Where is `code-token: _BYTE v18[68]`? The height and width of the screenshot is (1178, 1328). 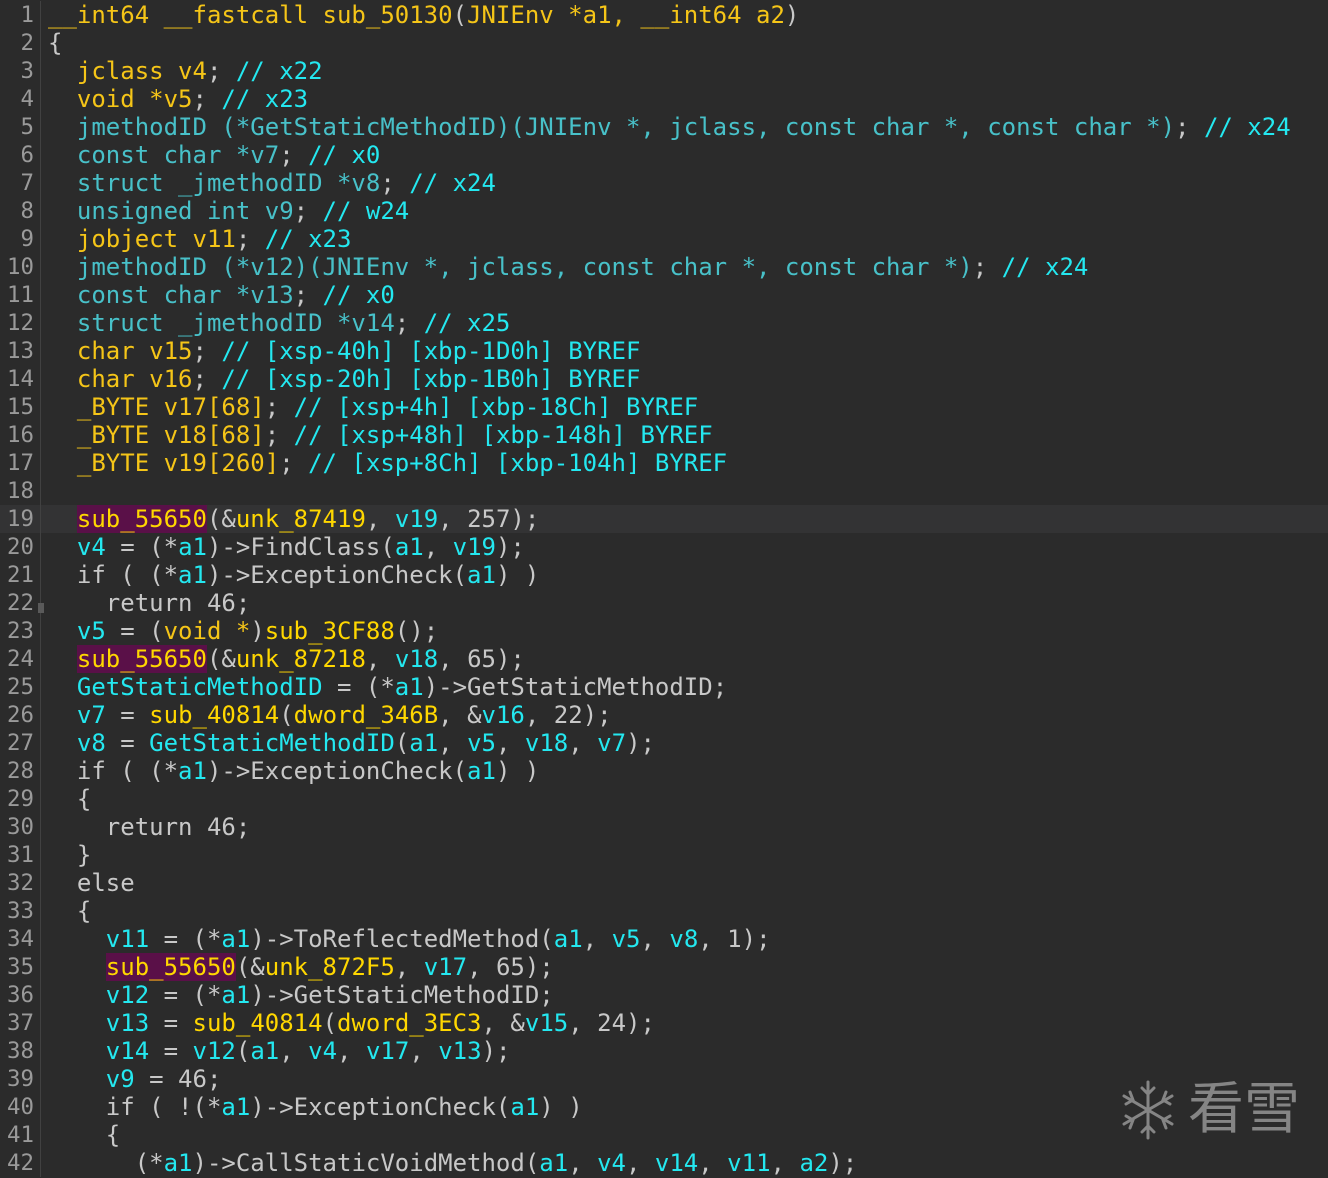
code-token: _BYTE v18[68] is located at coordinates (156, 435).